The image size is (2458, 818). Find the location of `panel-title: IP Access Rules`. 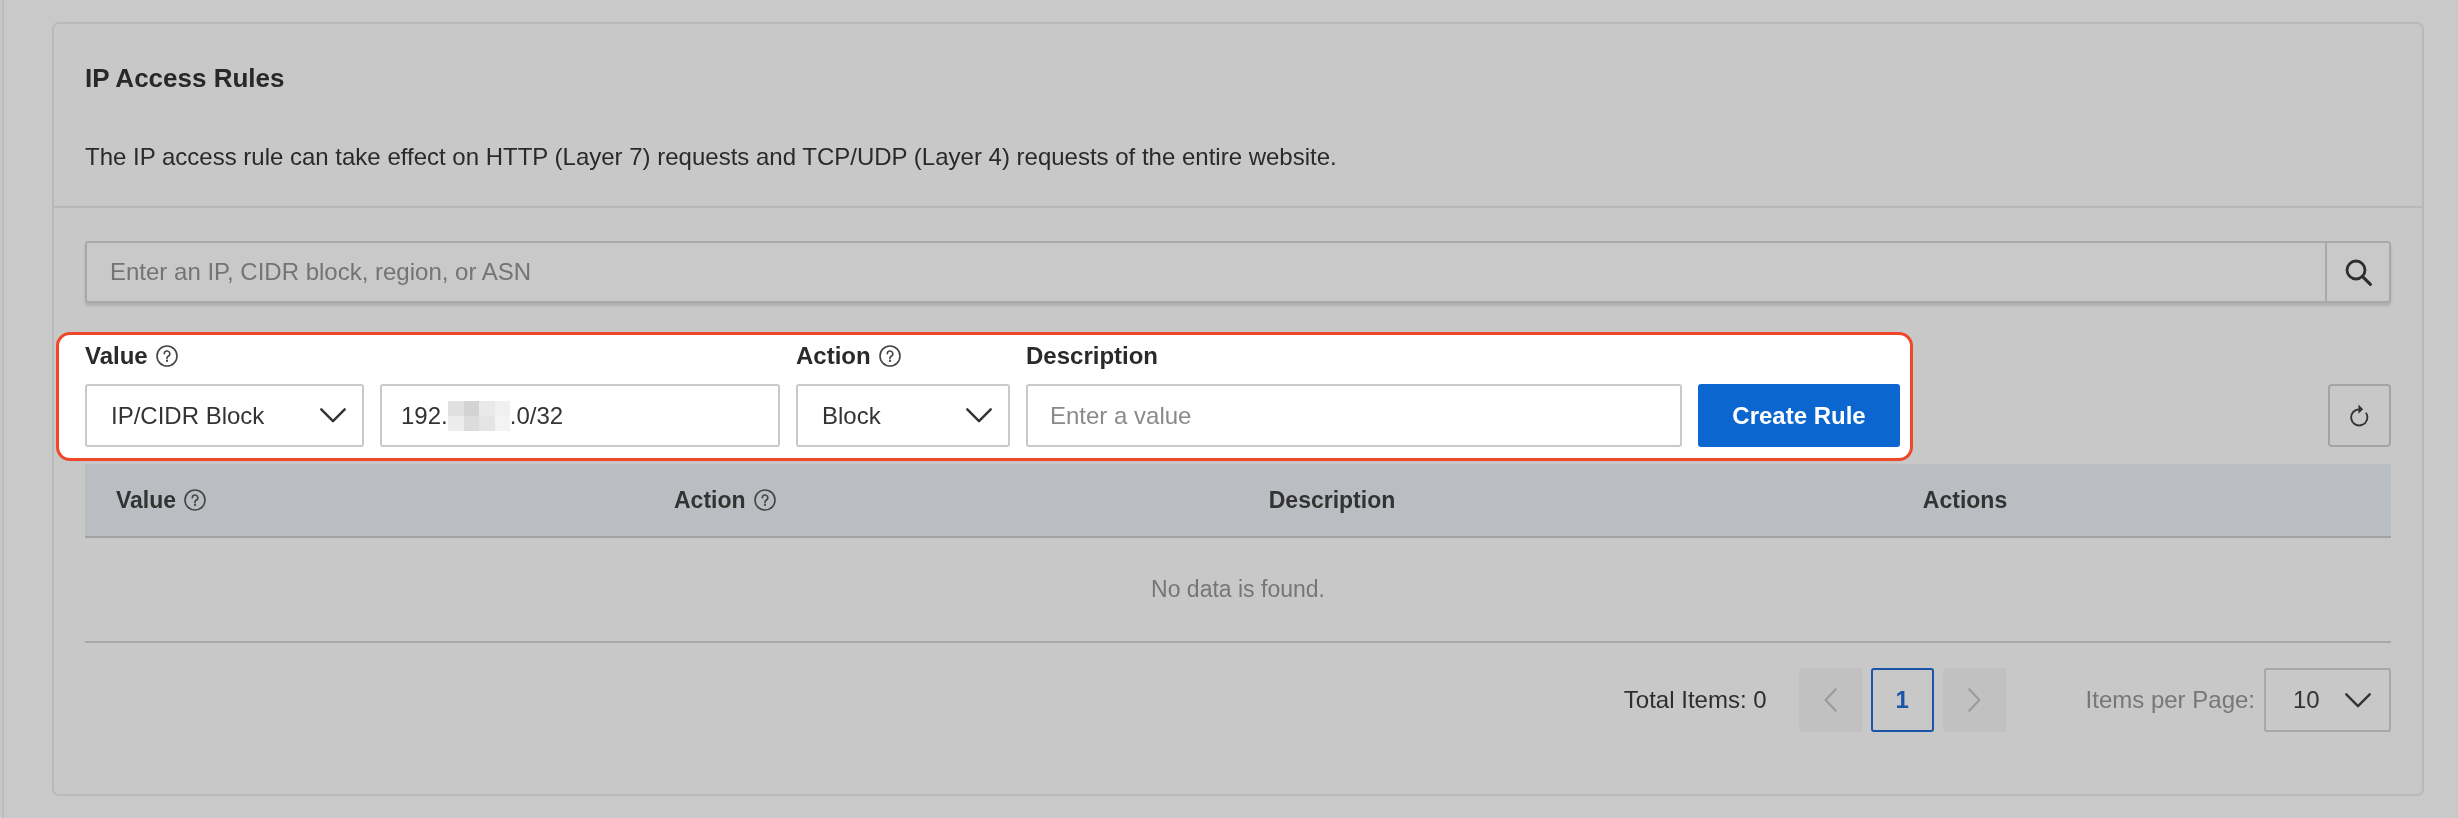

panel-title: IP Access Rules is located at coordinates (185, 78).